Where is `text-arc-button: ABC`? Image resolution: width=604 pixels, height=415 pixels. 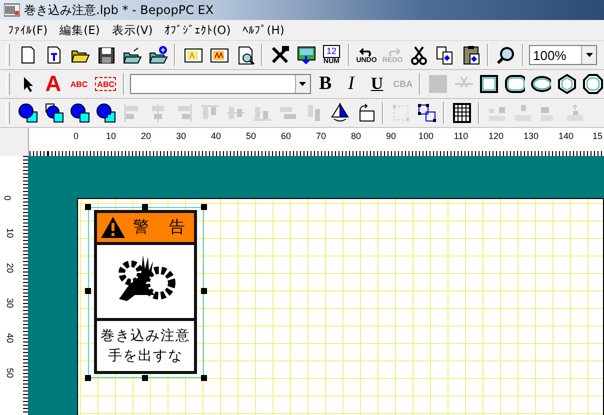
text-arc-button: ABC is located at coordinates (79, 84).